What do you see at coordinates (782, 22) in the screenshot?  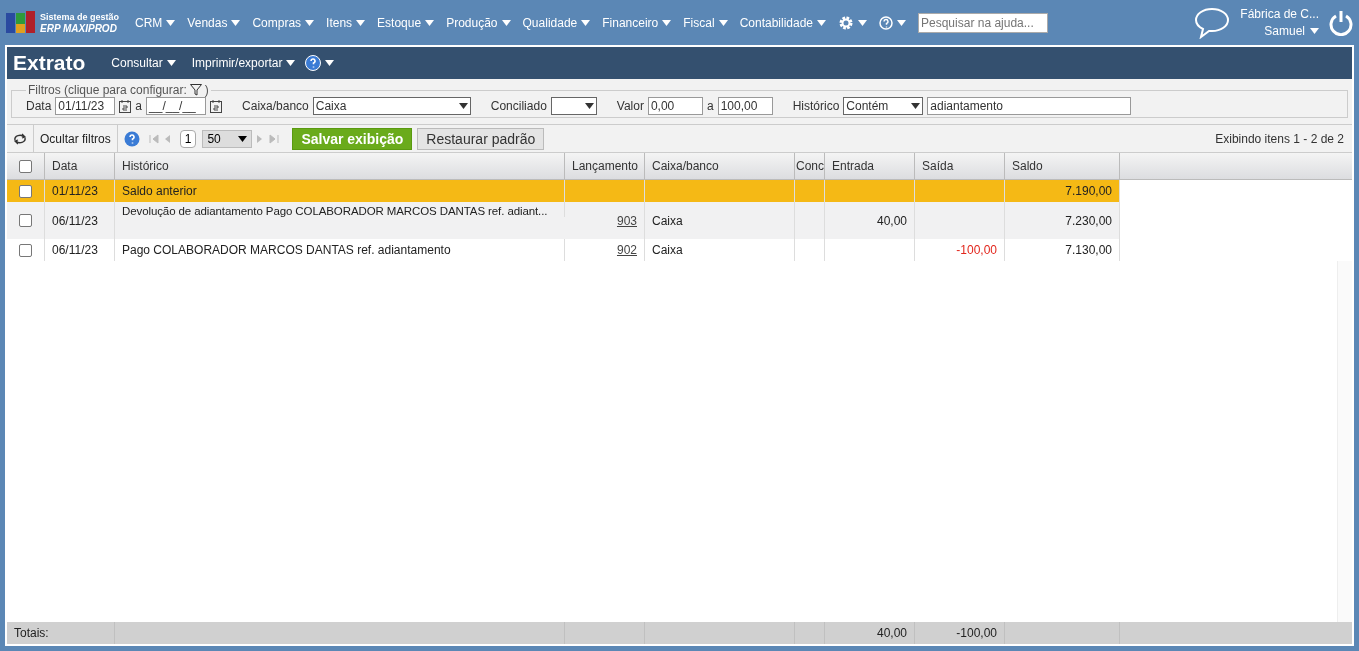 I see `menu-item: Contabilidade` at bounding box center [782, 22].